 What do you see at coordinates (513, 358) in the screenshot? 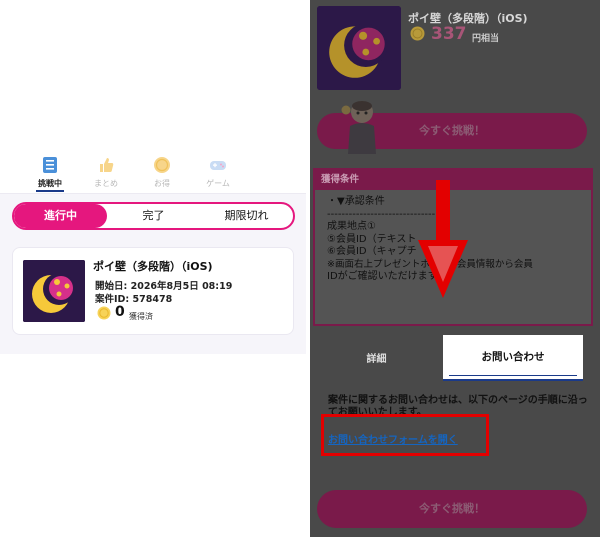
I see `tab-inquiry: お問い合わせ` at bounding box center [513, 358].